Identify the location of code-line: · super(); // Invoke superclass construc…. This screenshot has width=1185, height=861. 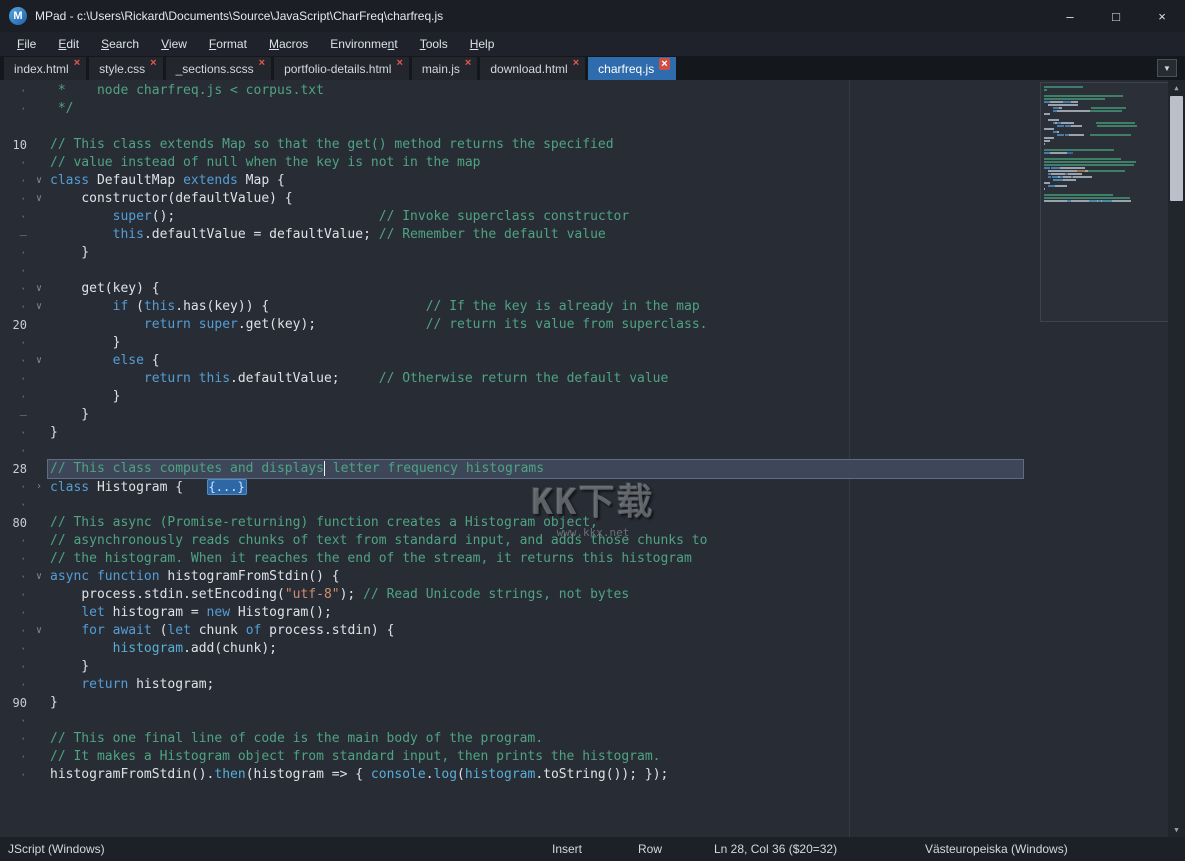
(584, 217).